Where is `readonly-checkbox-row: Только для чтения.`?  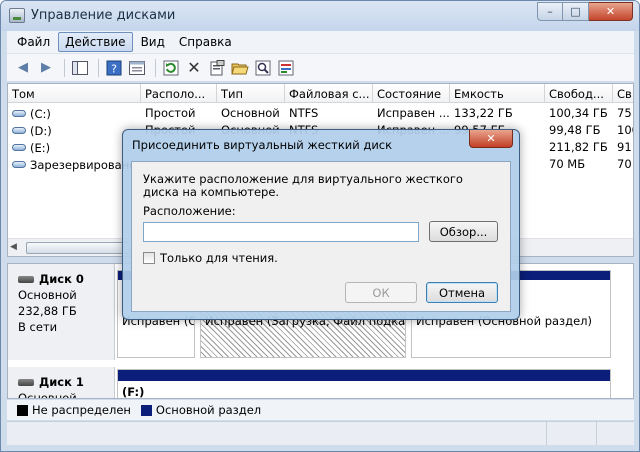 readonly-checkbox-row: Только для чтения. is located at coordinates (210, 258).